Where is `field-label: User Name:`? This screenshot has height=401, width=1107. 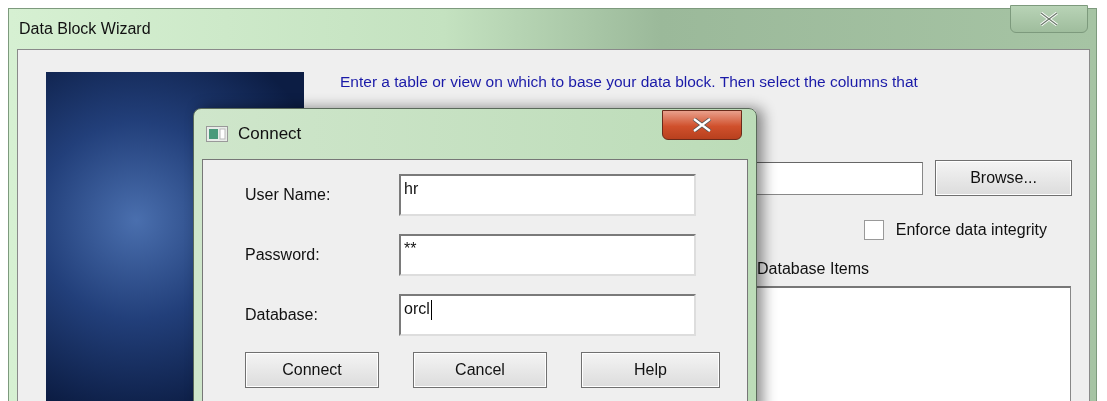
field-label: User Name: is located at coordinates (288, 195).